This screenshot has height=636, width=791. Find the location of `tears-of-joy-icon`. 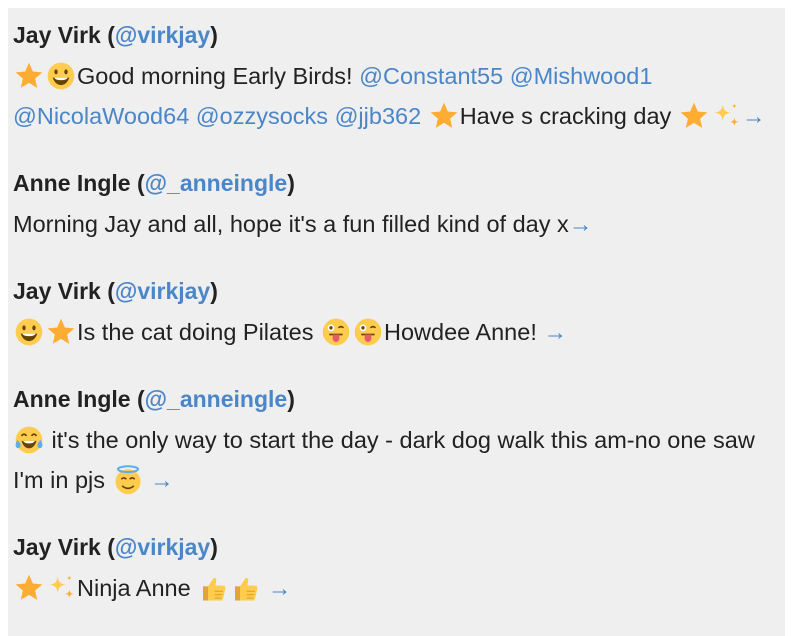

tears-of-joy-icon is located at coordinates (29, 440).